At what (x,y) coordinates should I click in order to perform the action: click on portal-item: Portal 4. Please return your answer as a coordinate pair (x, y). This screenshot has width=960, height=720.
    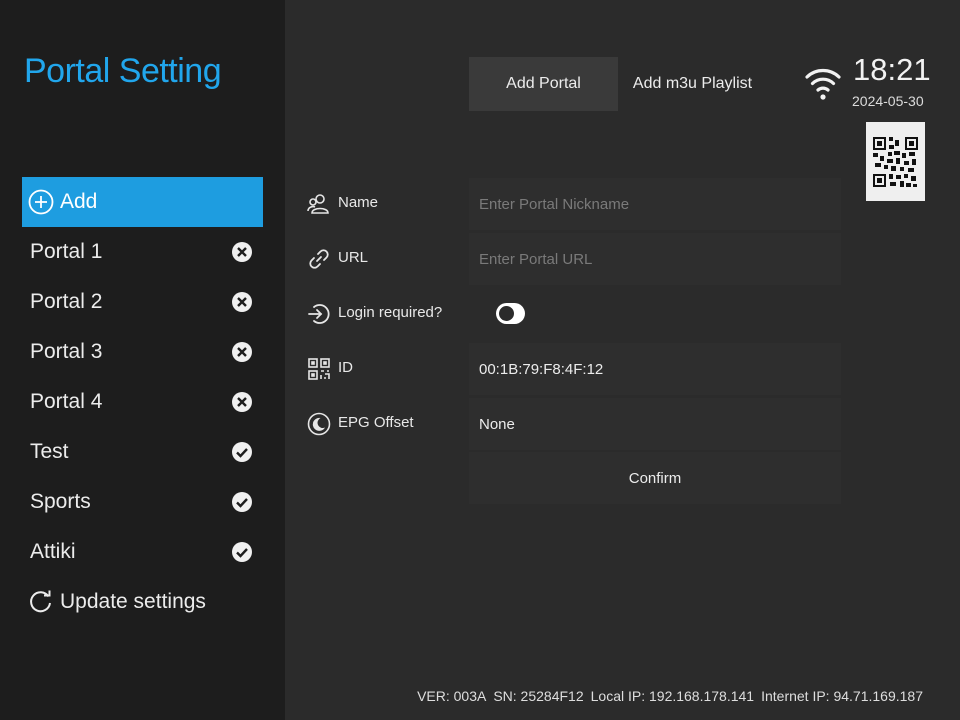
    Looking at the image, I should click on (142, 402).